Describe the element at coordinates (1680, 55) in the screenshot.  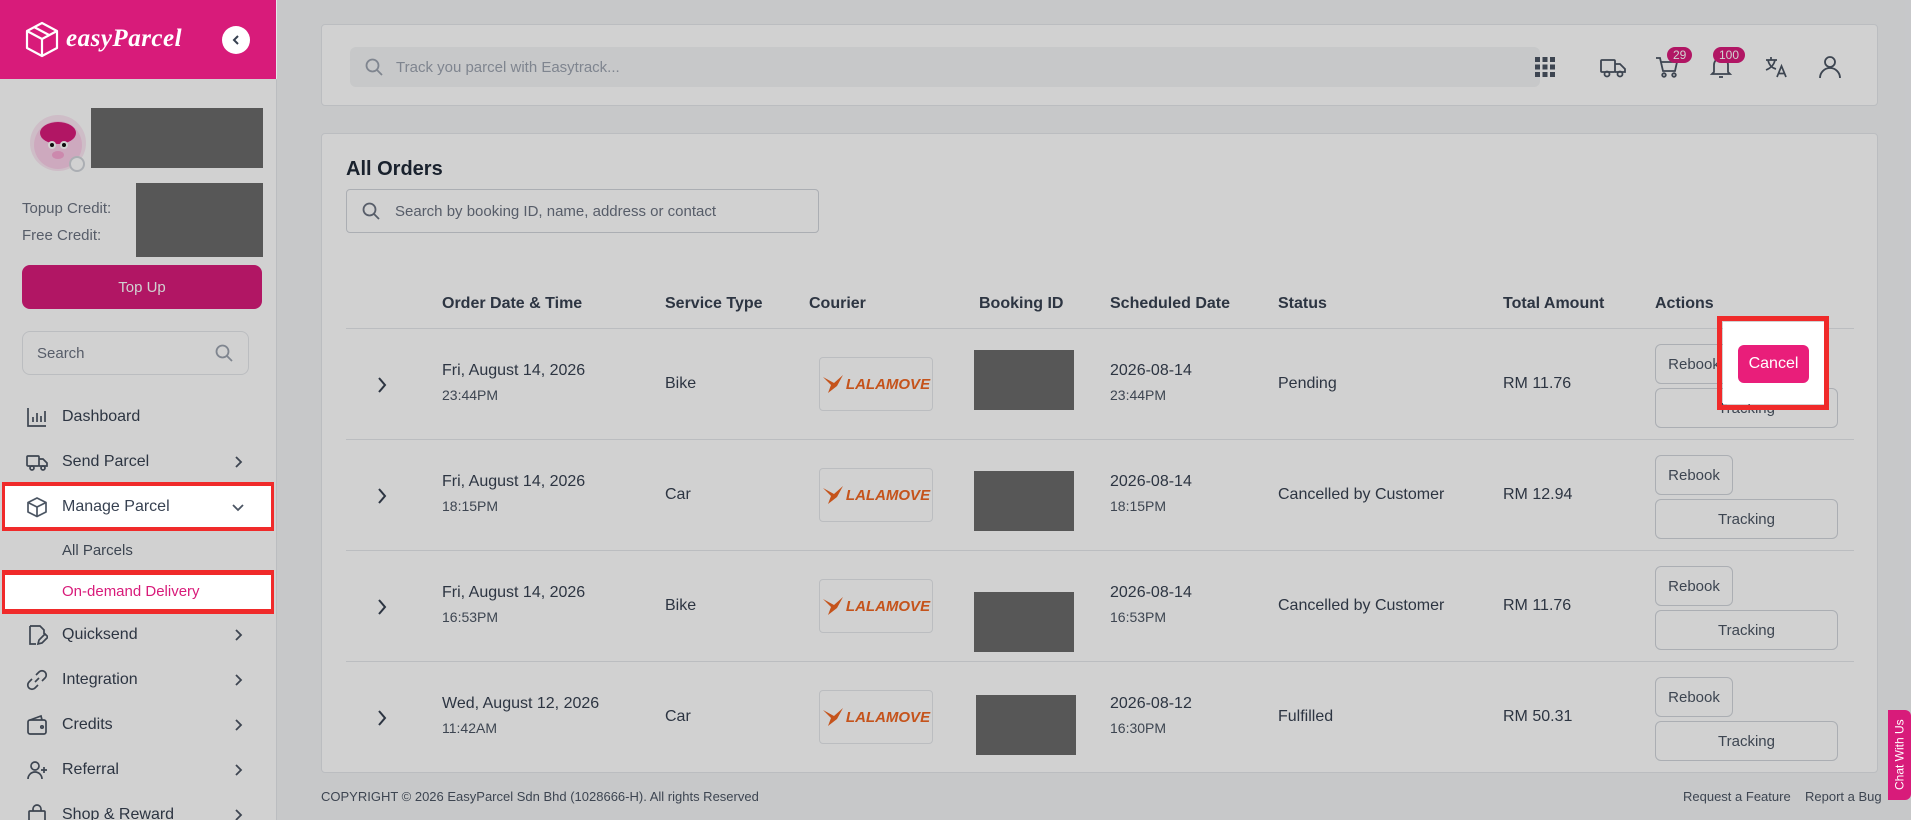
I see `cart-count-badge: 29` at that location.